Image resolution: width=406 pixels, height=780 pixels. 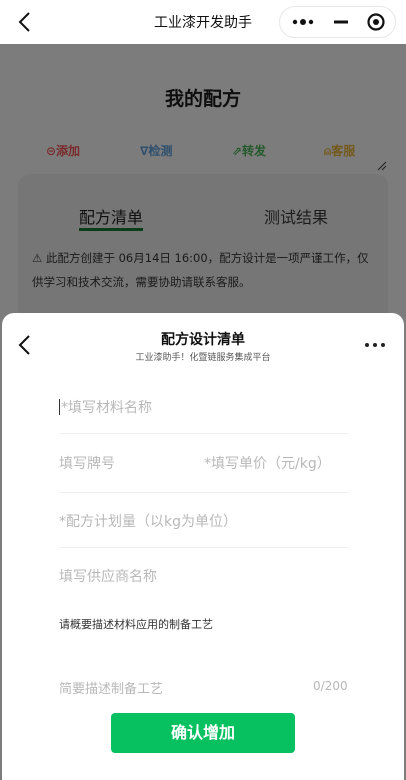 I want to click on confirm-add-button: 确认增加, so click(x=203, y=733).